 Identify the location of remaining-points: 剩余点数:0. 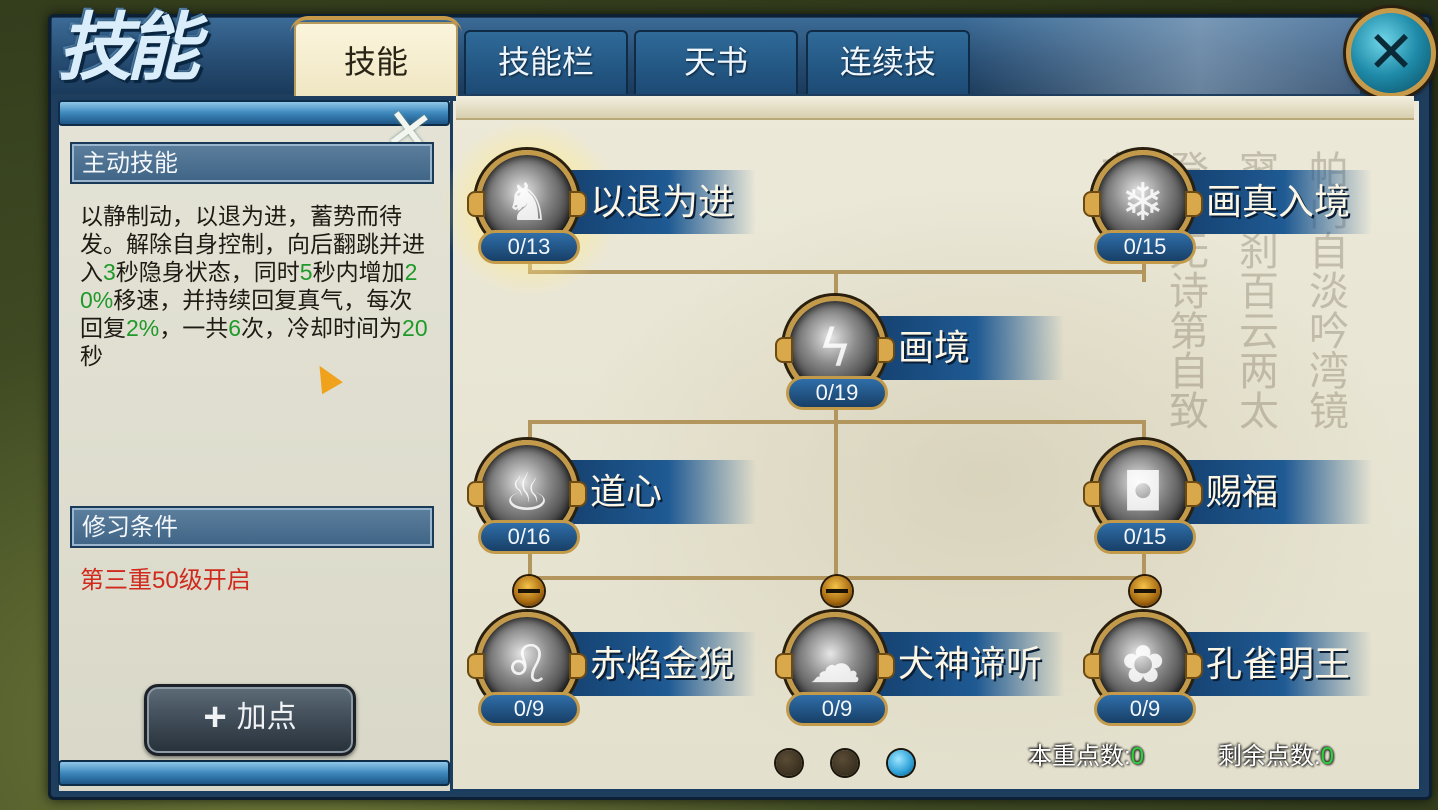
(1276, 753).